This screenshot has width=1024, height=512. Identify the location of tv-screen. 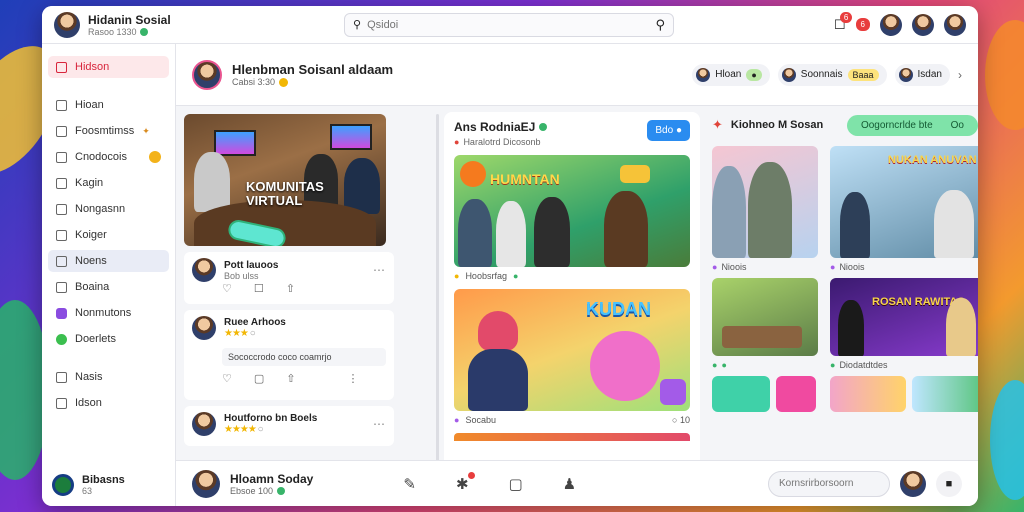
(235, 143).